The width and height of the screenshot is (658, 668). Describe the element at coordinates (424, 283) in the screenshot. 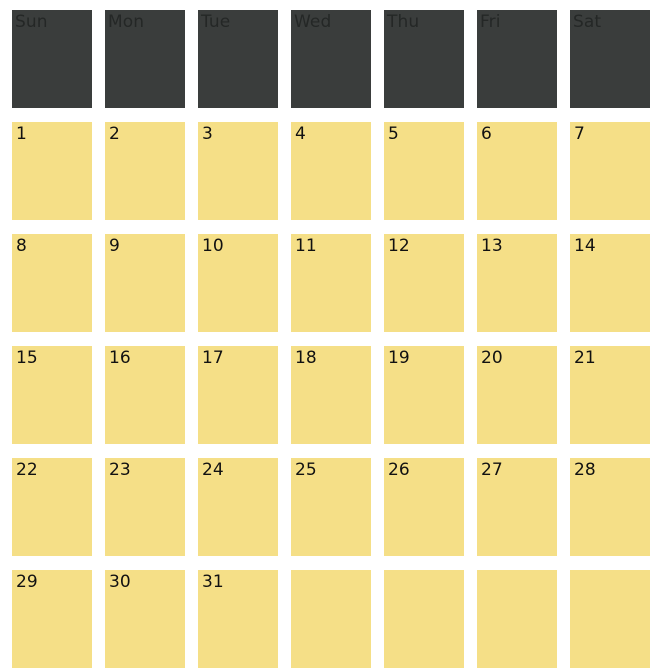

I see `day-cell: 12` at that location.